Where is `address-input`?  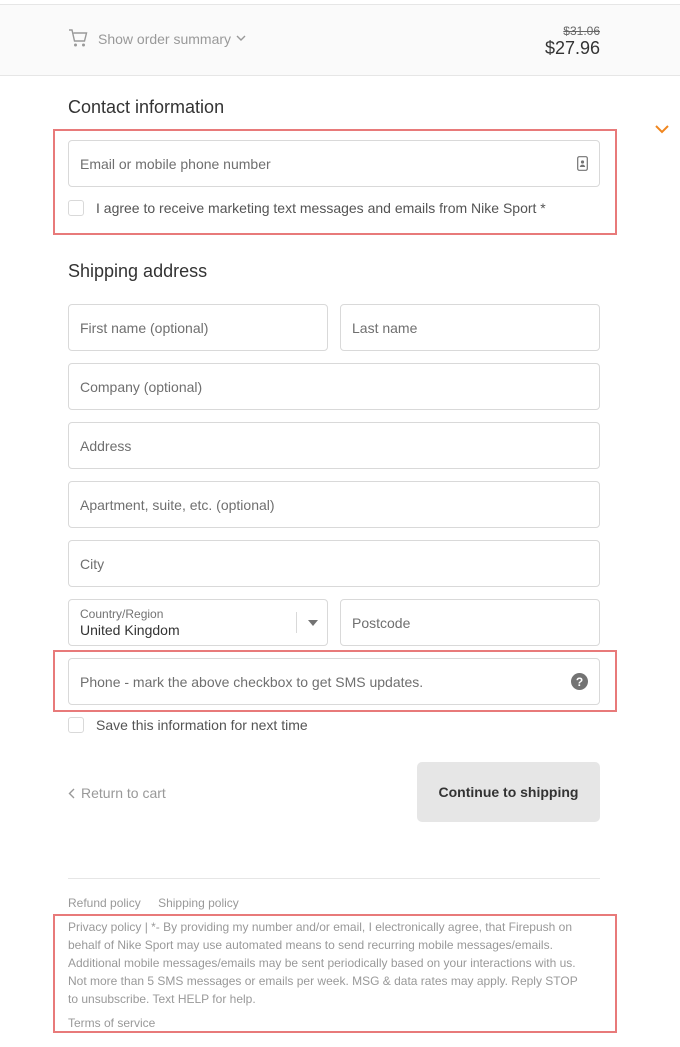
address-input is located at coordinates (334, 445).